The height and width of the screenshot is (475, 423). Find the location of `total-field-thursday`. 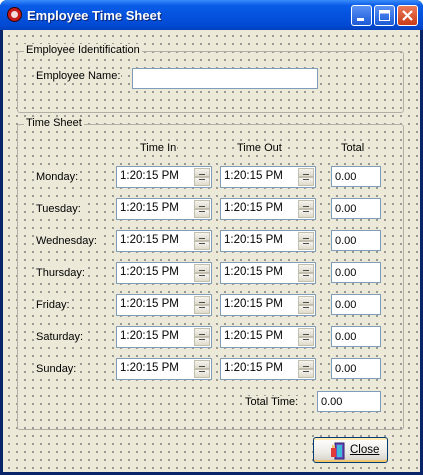

total-field-thursday is located at coordinates (356, 272).